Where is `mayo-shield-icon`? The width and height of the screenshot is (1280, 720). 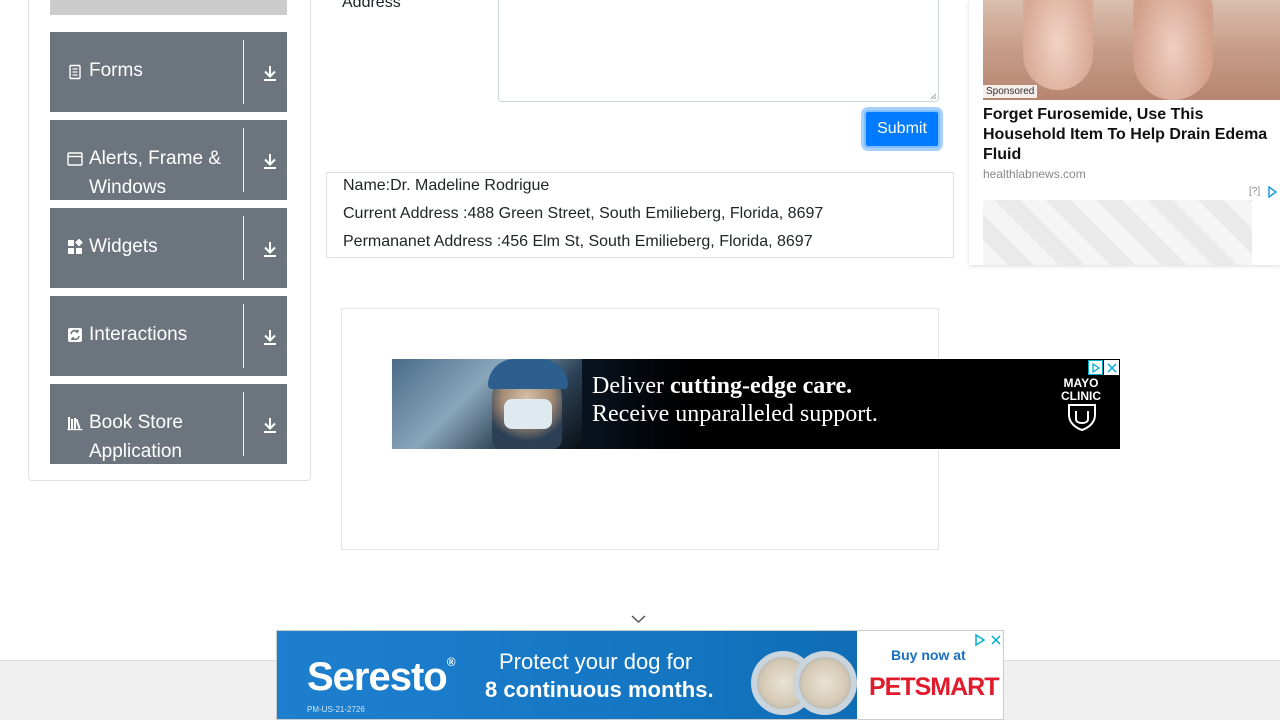 mayo-shield-icon is located at coordinates (1082, 417).